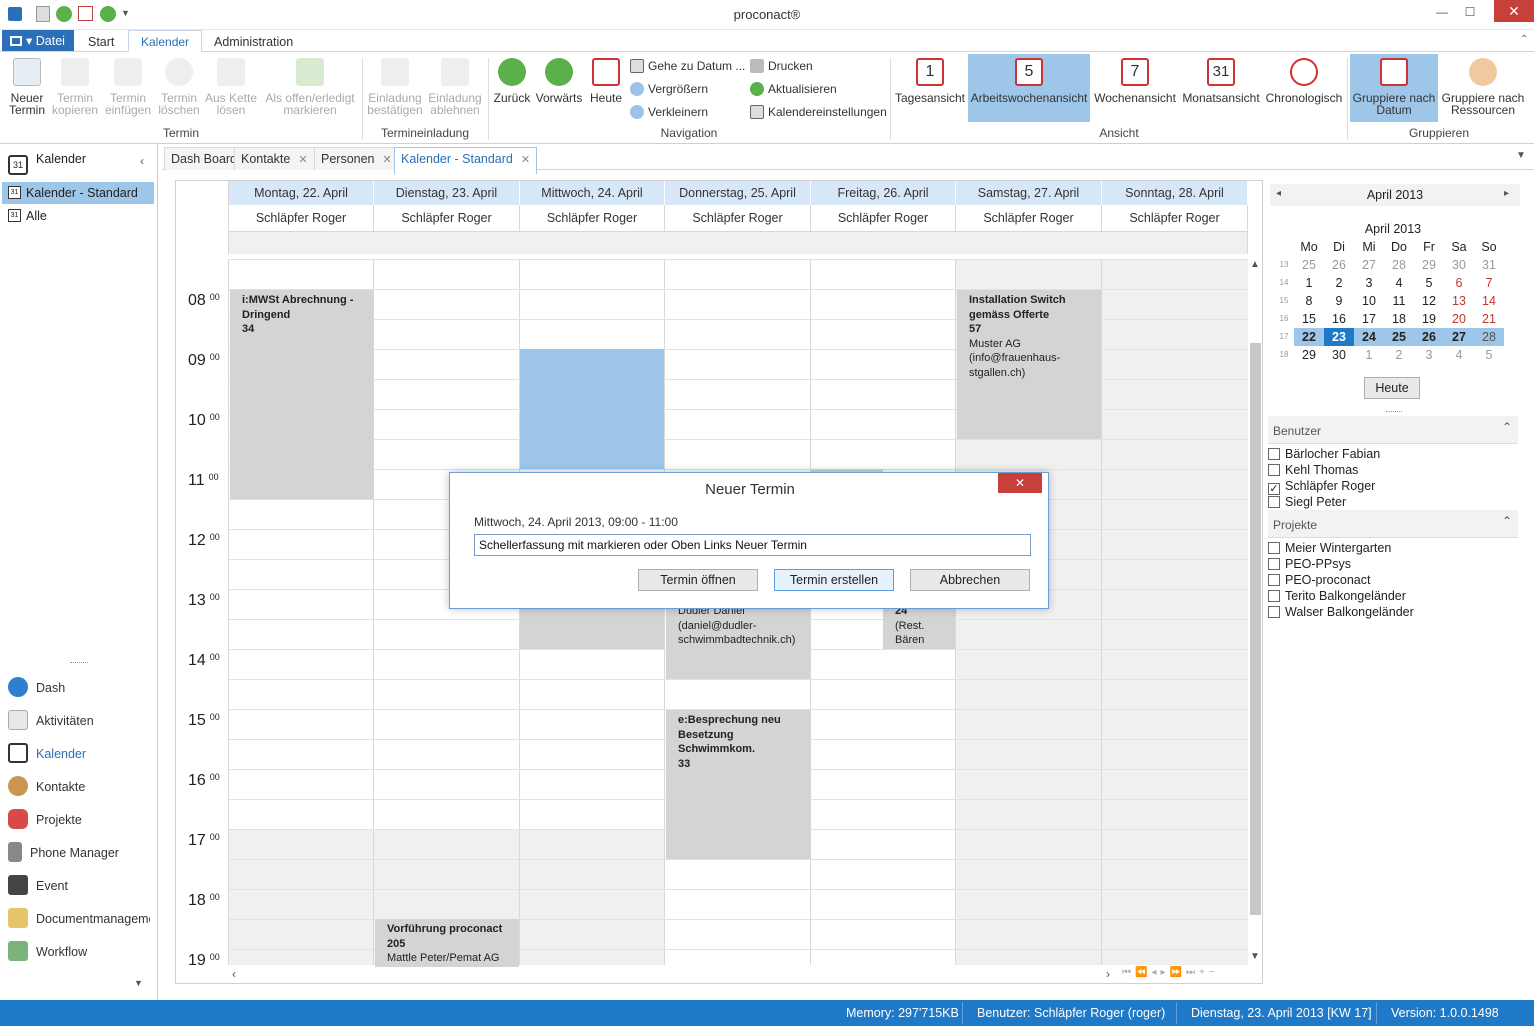  Describe the element at coordinates (1329, 548) in the screenshot. I see `projekt-item: Meier Wintergarten` at that location.